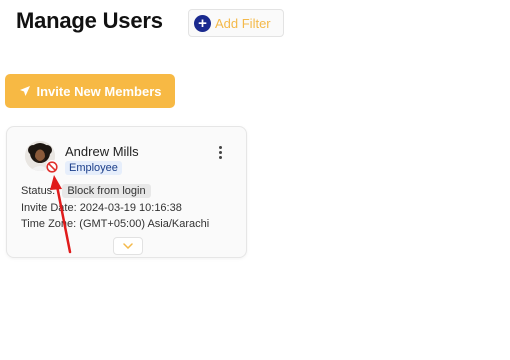 The height and width of the screenshot is (360, 510). Describe the element at coordinates (52, 166) in the screenshot. I see `block-icon` at that location.